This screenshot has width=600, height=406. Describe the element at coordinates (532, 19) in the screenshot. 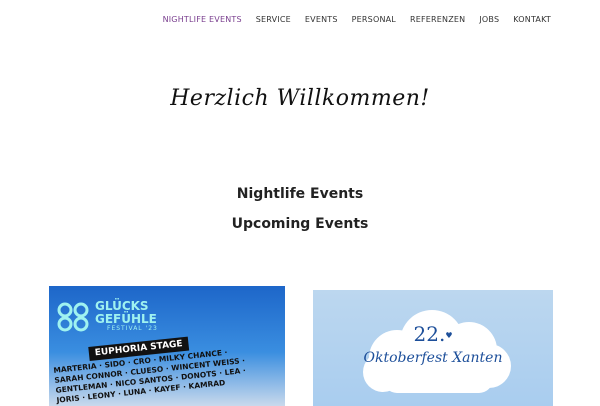

I see `nav-item-kontakt: KONTAKT` at that location.